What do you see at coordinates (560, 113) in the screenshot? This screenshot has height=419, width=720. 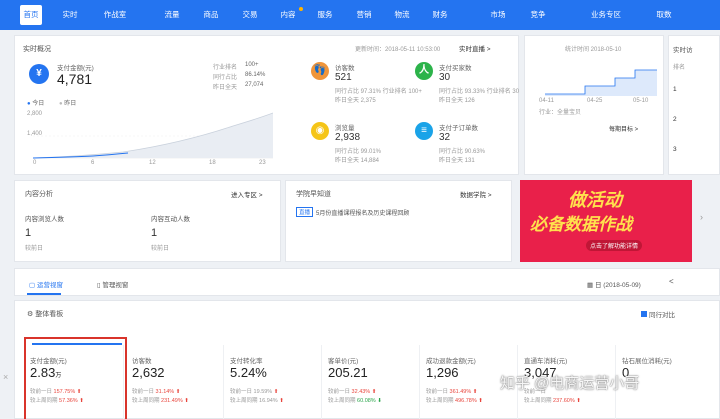 I see `target-footer: 行业：全量宝贝` at bounding box center [560, 113].